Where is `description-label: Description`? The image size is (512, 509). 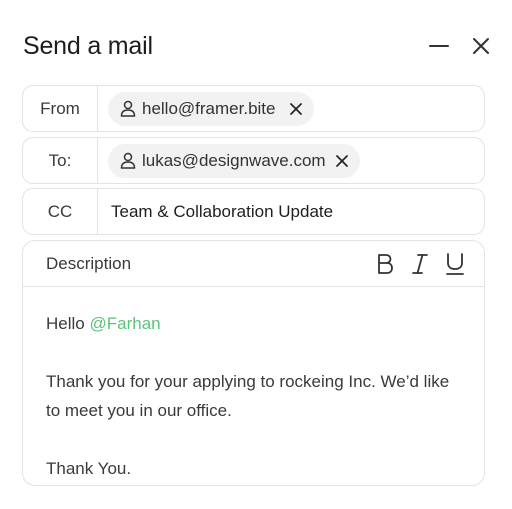 description-label: Description is located at coordinates (89, 263).